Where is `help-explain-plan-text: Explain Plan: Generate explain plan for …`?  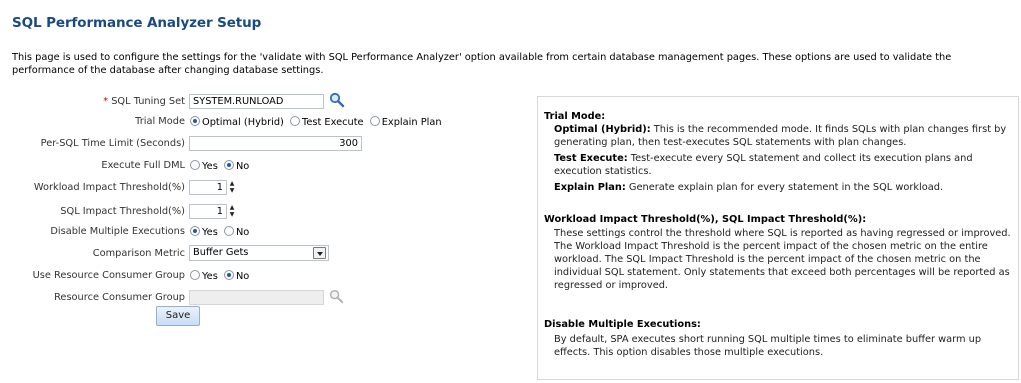
help-explain-plan-text: Explain Plan: Generate explain plan for … is located at coordinates (749, 187).